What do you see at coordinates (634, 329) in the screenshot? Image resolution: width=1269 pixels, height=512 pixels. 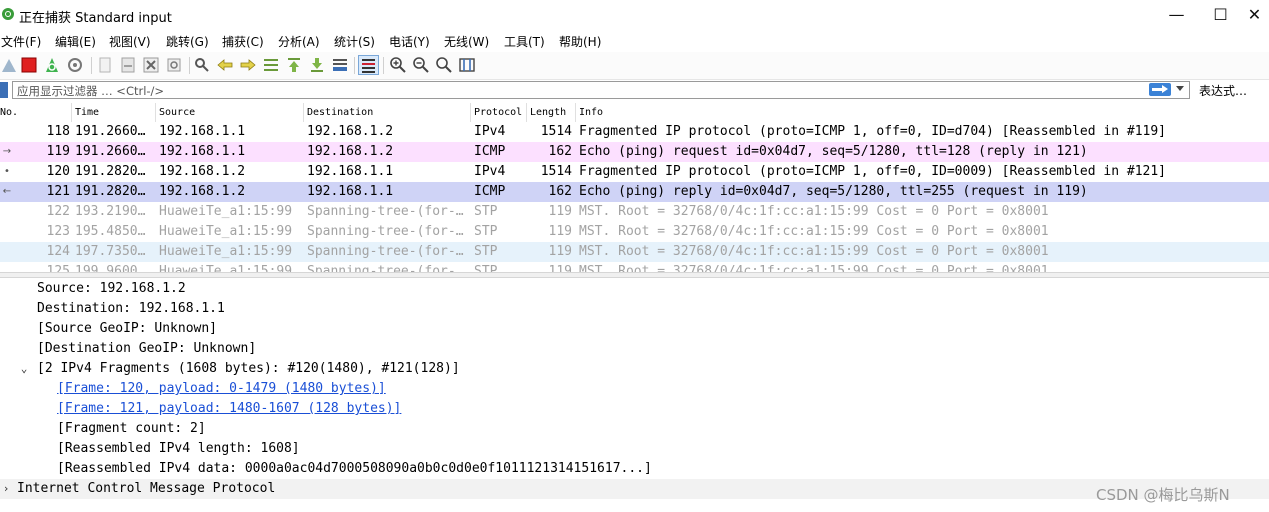 I see `detail-line: [Source GeoIP: Unknown]` at bounding box center [634, 329].